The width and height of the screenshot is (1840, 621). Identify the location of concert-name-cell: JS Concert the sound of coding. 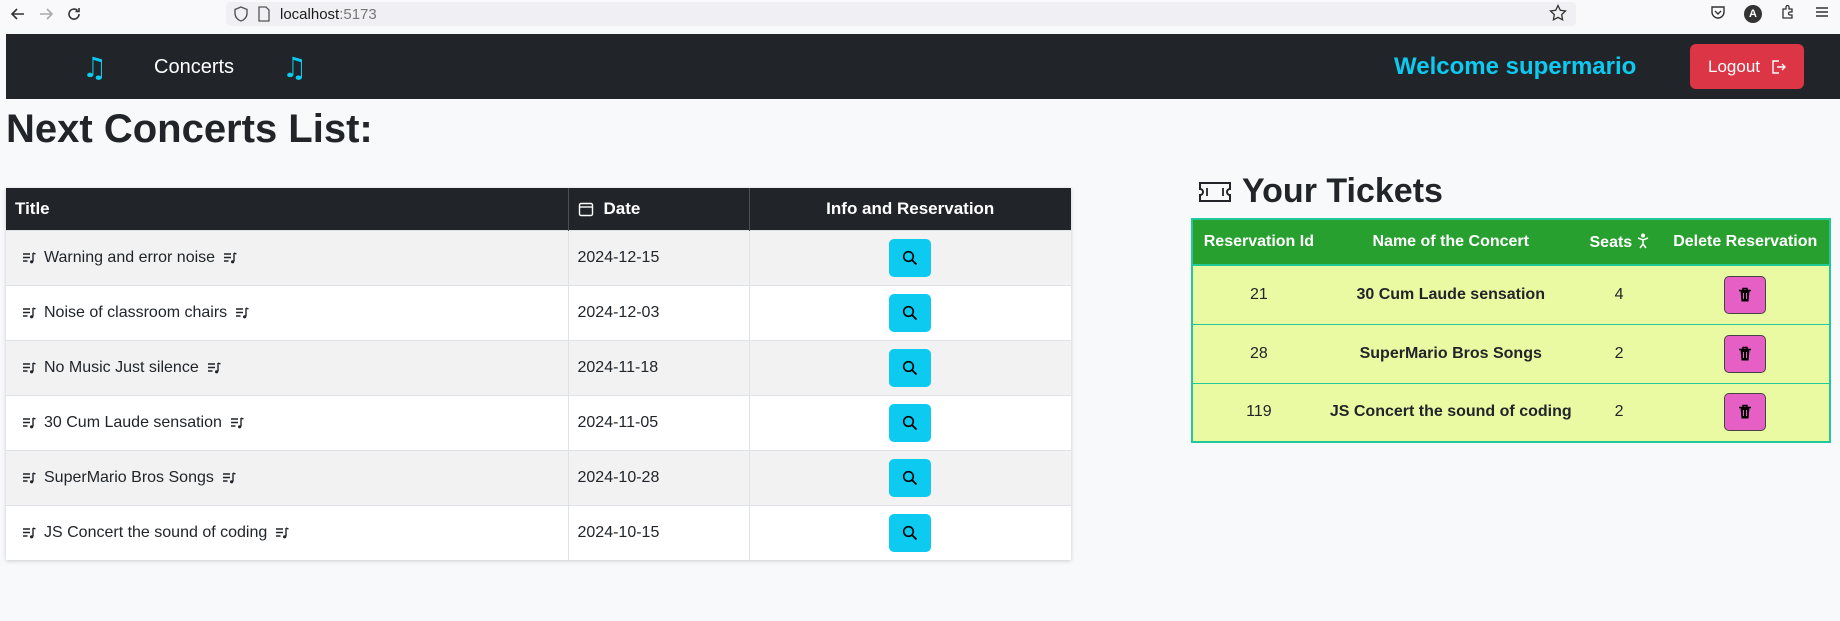
(1450, 412).